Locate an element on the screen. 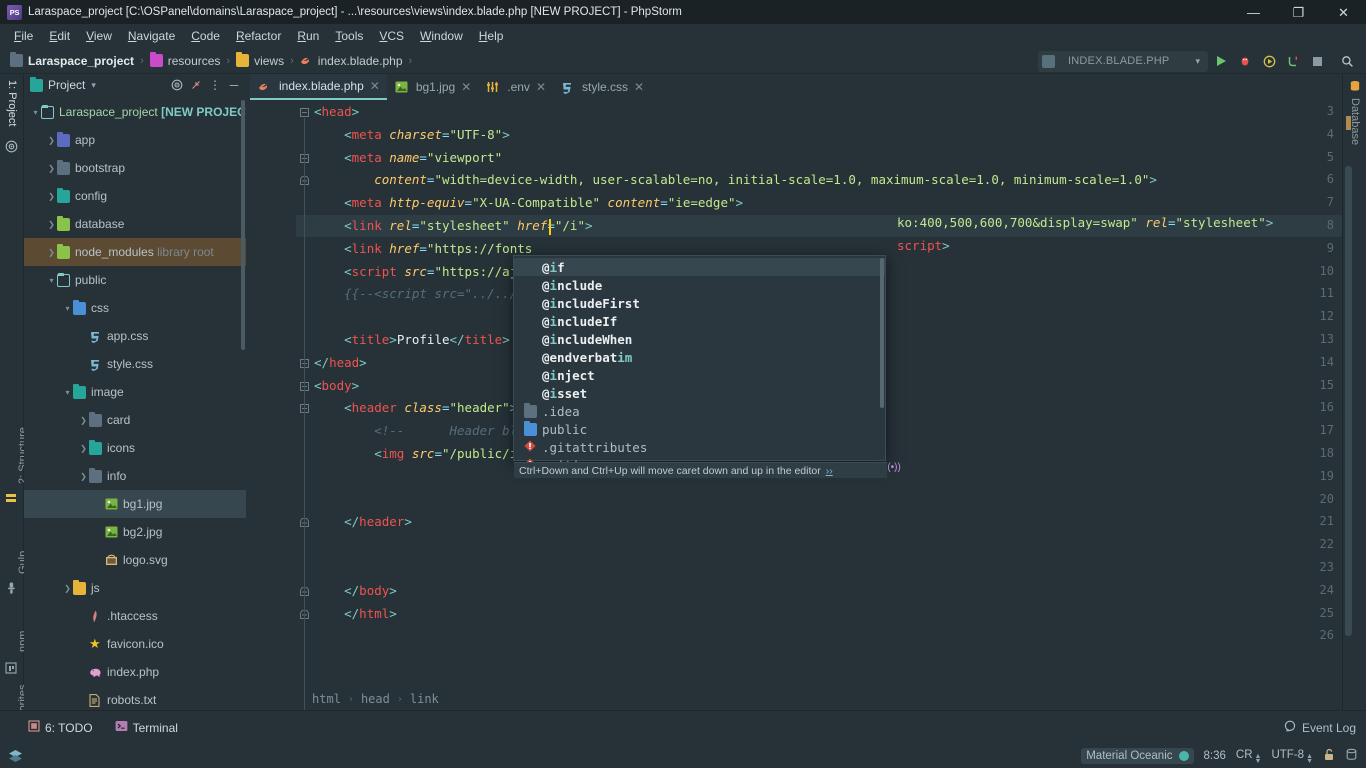 This screenshot has height=768, width=1366. structure-breadcrumb-item-link: link is located at coordinates (424, 699).